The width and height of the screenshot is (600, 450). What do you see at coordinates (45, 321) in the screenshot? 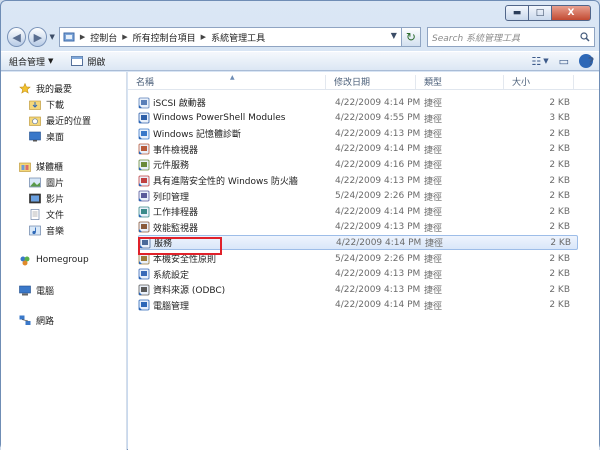
I see `sidebar-network-label: 網路` at bounding box center [45, 321].